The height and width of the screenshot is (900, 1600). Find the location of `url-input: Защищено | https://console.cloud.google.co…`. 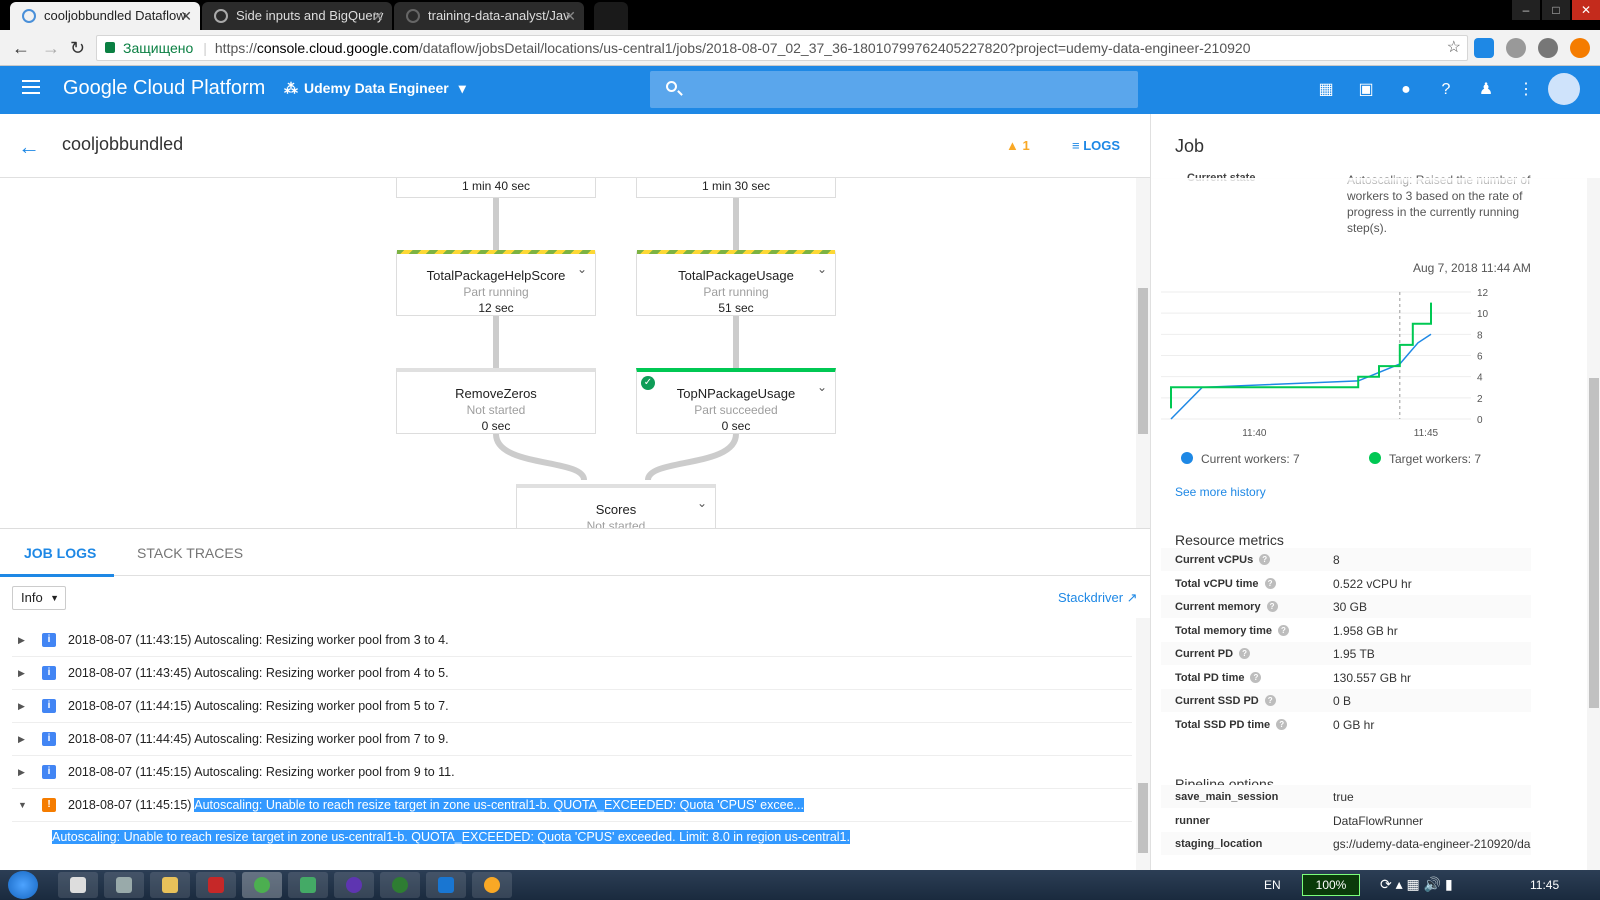

url-input: Защищено | https://console.cloud.google.co… is located at coordinates (782, 48).